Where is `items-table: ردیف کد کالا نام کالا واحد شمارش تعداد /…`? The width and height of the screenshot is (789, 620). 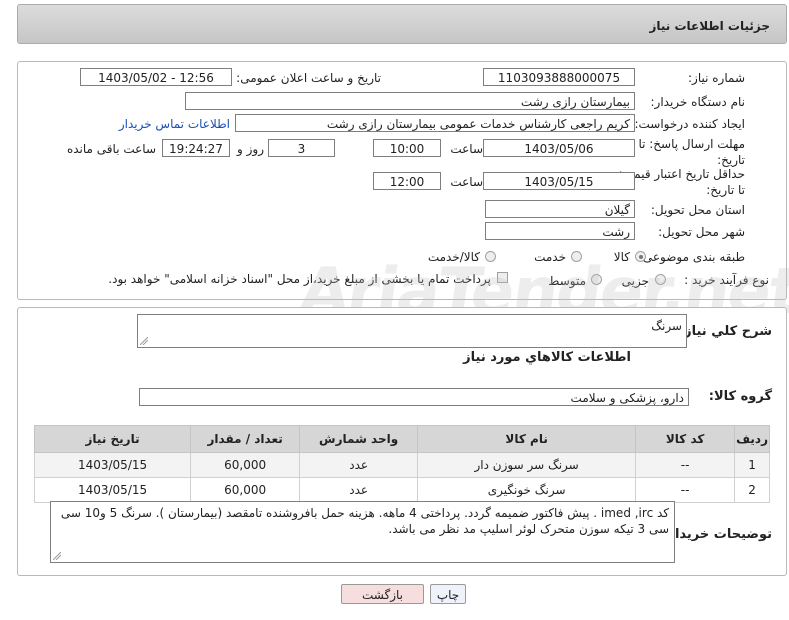 items-table: ردیف کد کالا نام کالا واحد شمارش تعداد /… is located at coordinates (401, 464).